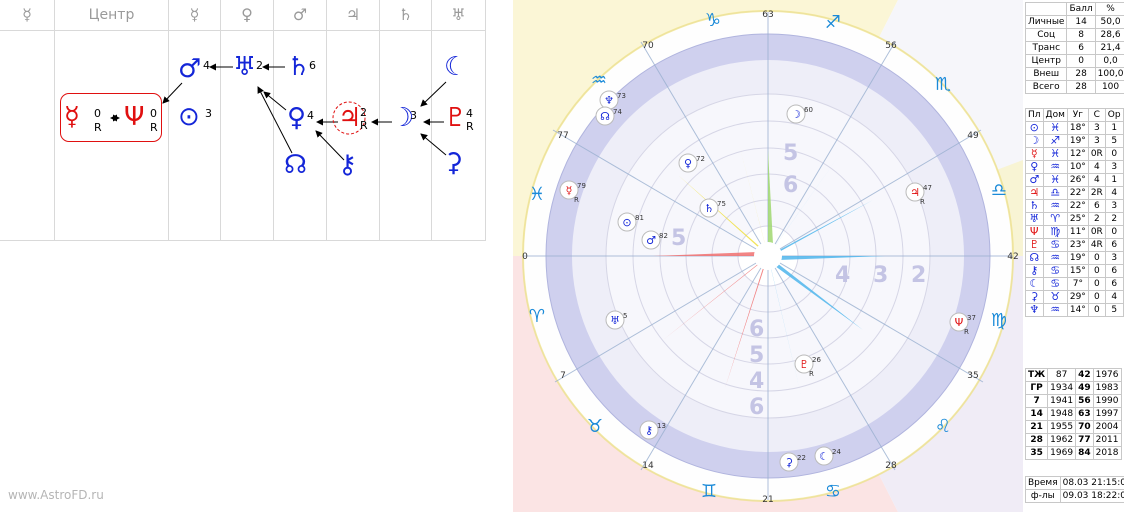 Image resolution: width=1124 pixels, height=512 pixels. What do you see at coordinates (206, 65) in the screenshot?
I see `mars-degree: 4` at bounding box center [206, 65].